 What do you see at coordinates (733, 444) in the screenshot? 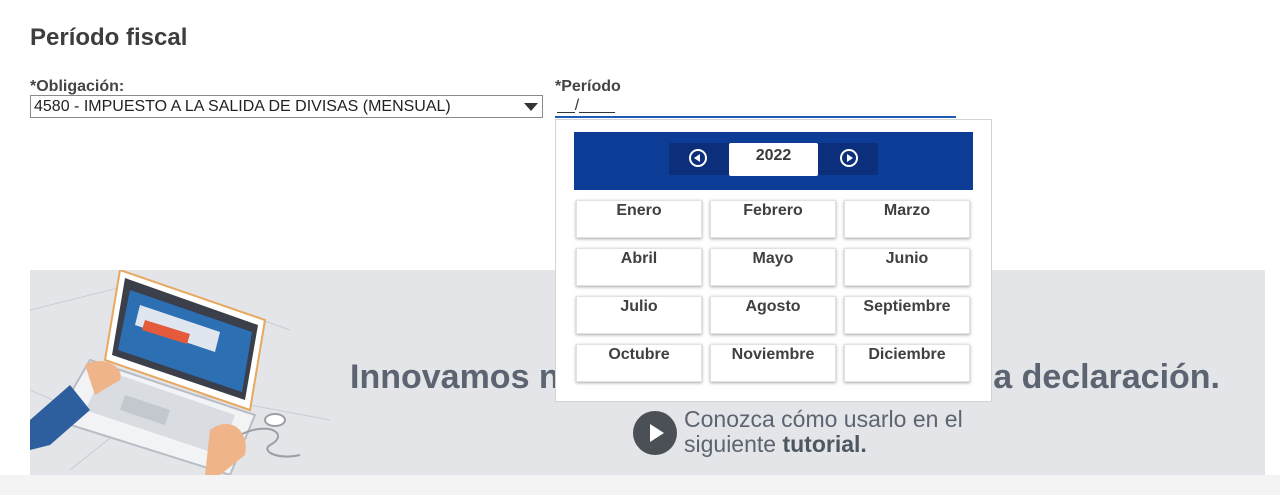
I see `banner-subtitle-prefix: siguiente` at bounding box center [733, 444].